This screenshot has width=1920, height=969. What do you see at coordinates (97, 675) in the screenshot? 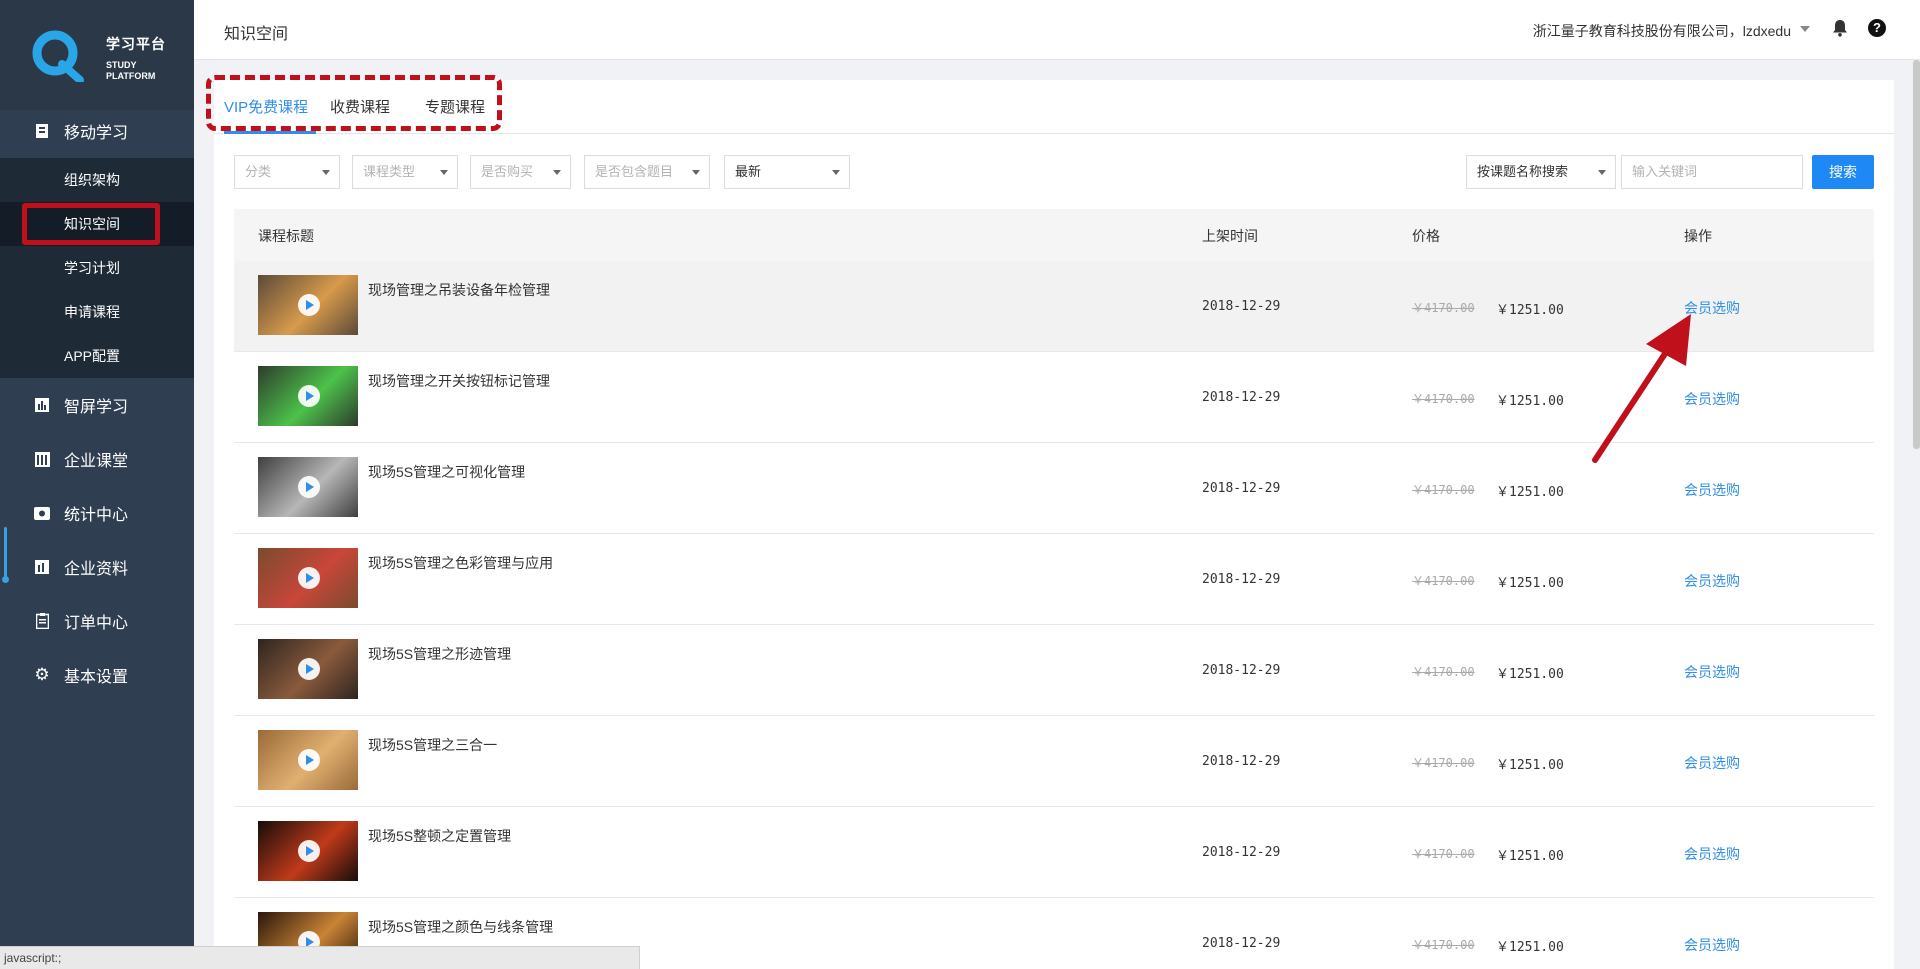
I see `menu-item-settings: ⚙ 基本设置` at bounding box center [97, 675].